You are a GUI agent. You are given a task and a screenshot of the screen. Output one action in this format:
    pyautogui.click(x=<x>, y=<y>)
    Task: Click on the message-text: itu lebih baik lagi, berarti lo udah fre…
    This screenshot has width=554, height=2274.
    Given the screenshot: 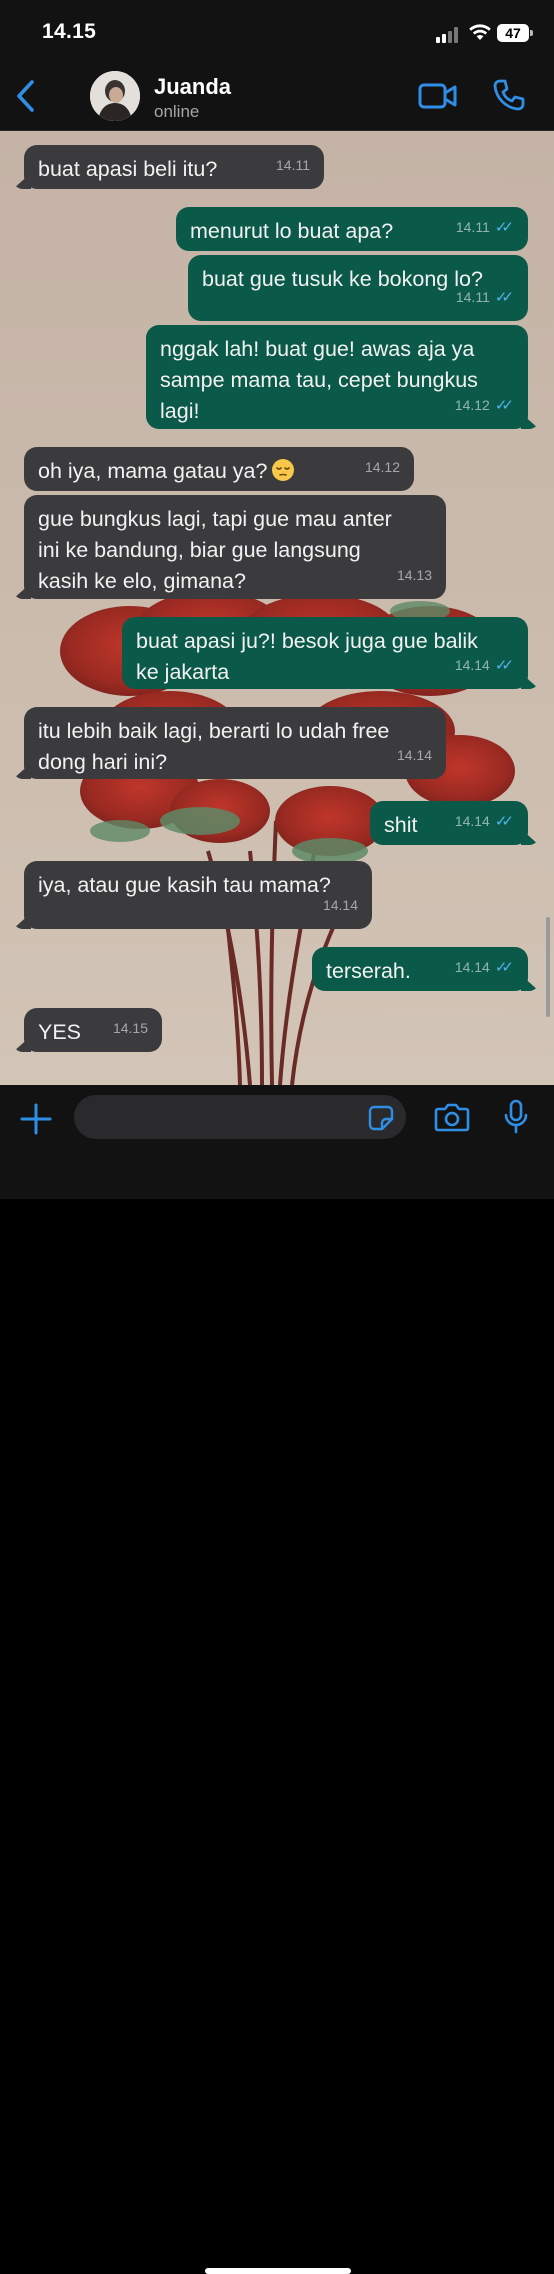 What is the action you would take?
    pyautogui.click(x=214, y=746)
    